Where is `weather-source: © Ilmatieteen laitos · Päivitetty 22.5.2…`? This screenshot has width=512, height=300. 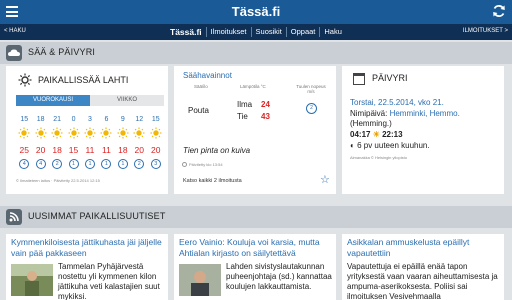
weather-source: © Ilmatieteen laitos · Päivitetty 22.5.2… is located at coordinates (58, 180).